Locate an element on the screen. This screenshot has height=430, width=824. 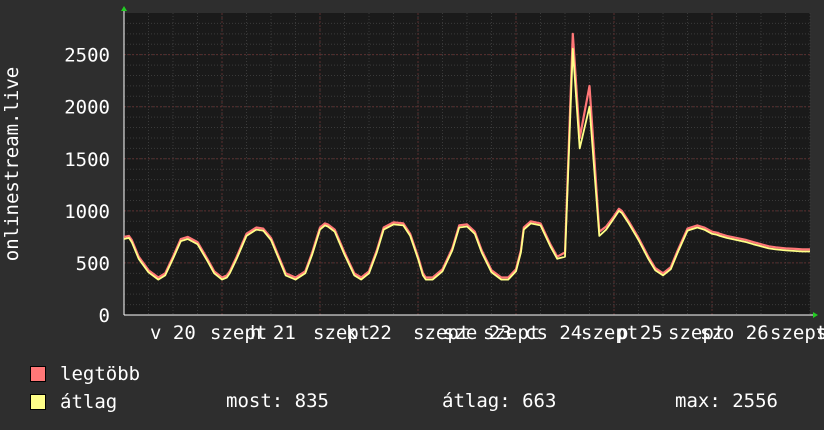
legend-item-avg: átlag is located at coordinates (73, 402).